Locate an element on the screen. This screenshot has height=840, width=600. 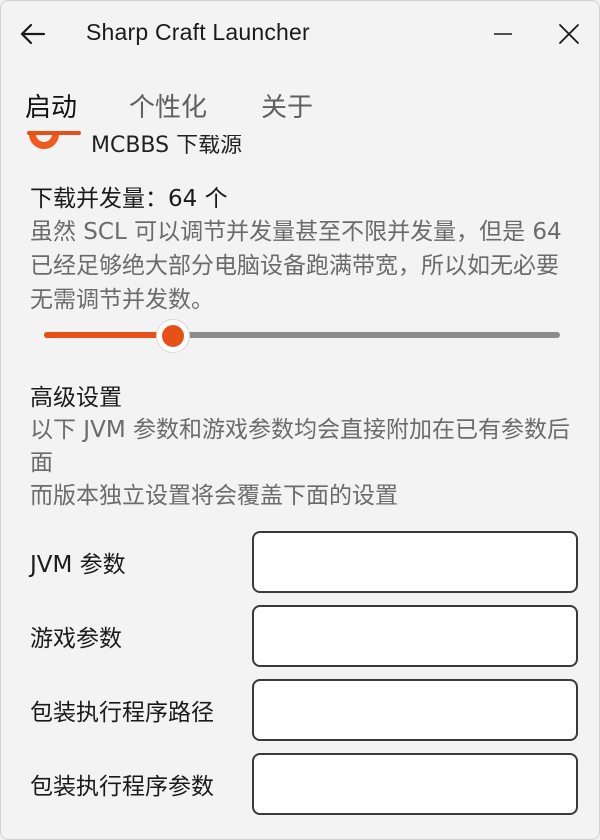
minimize-button is located at coordinates (503, 34).